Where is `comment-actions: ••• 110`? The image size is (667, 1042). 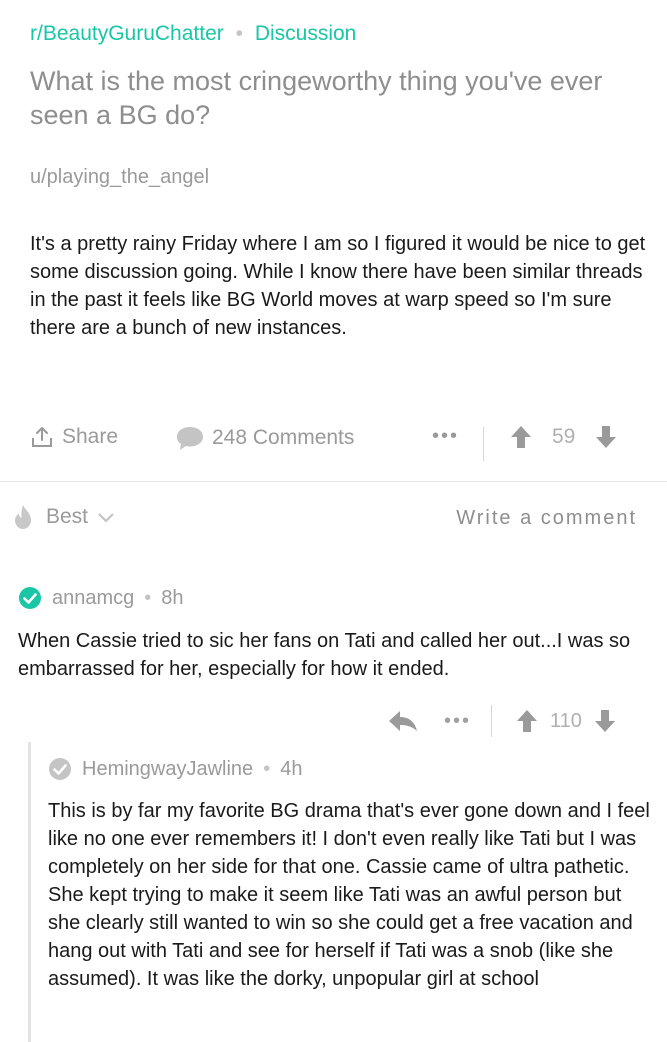
comment-actions: ••• 110 is located at coordinates (519, 721).